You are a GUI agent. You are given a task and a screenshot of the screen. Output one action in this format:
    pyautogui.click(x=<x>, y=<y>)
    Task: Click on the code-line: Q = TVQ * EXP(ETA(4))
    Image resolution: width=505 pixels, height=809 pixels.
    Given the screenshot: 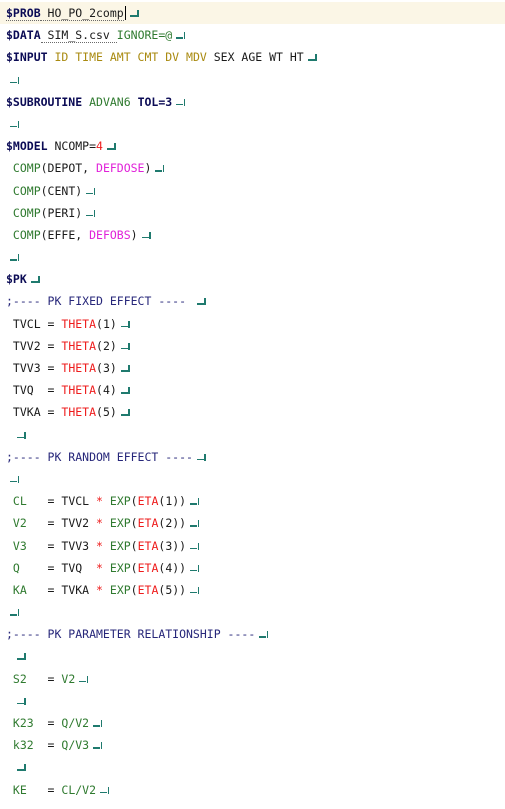 What is the action you would take?
    pyautogui.click(x=252, y=568)
    